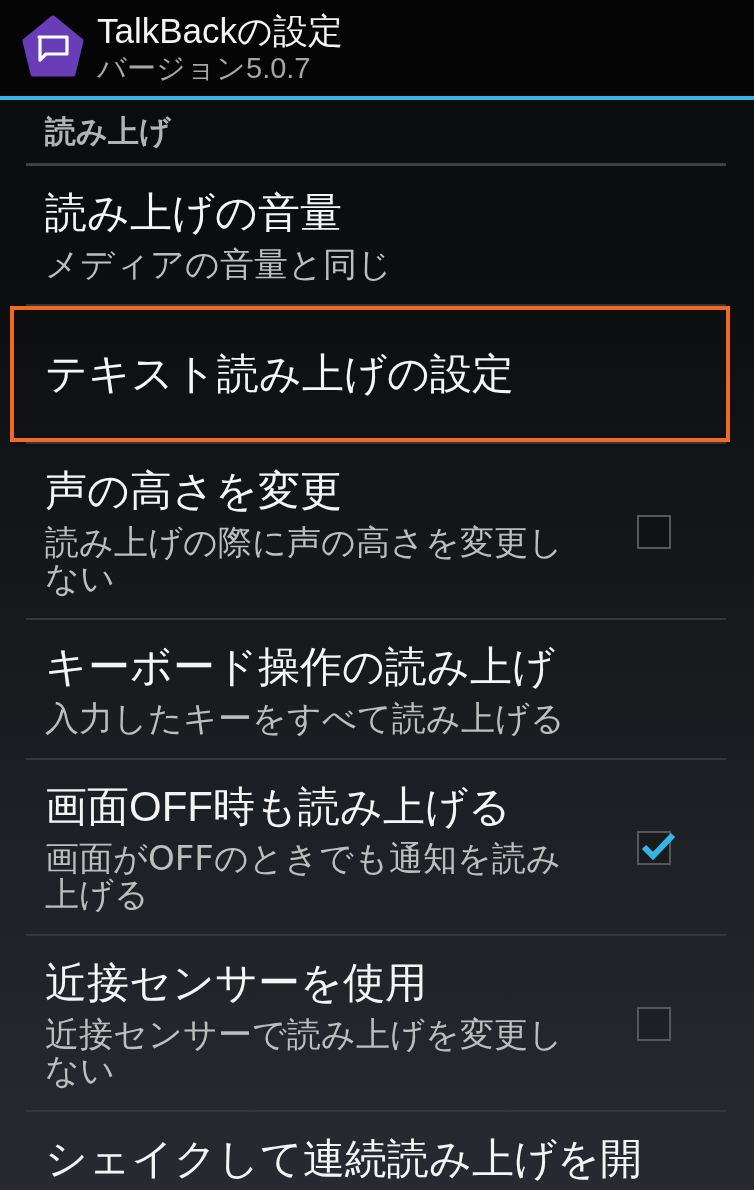 This screenshot has height=1190, width=754. Describe the element at coordinates (108, 131) in the screenshot. I see `section-heading: 読み上げ` at that location.